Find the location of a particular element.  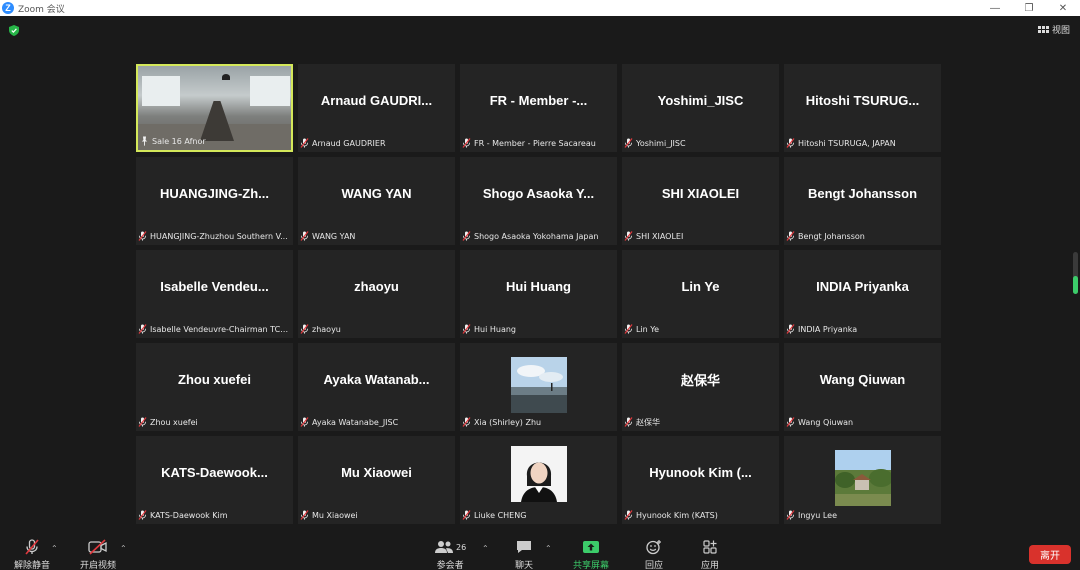

participant-name: FR - Member - Pierre Sacareau is located at coordinates (535, 143).